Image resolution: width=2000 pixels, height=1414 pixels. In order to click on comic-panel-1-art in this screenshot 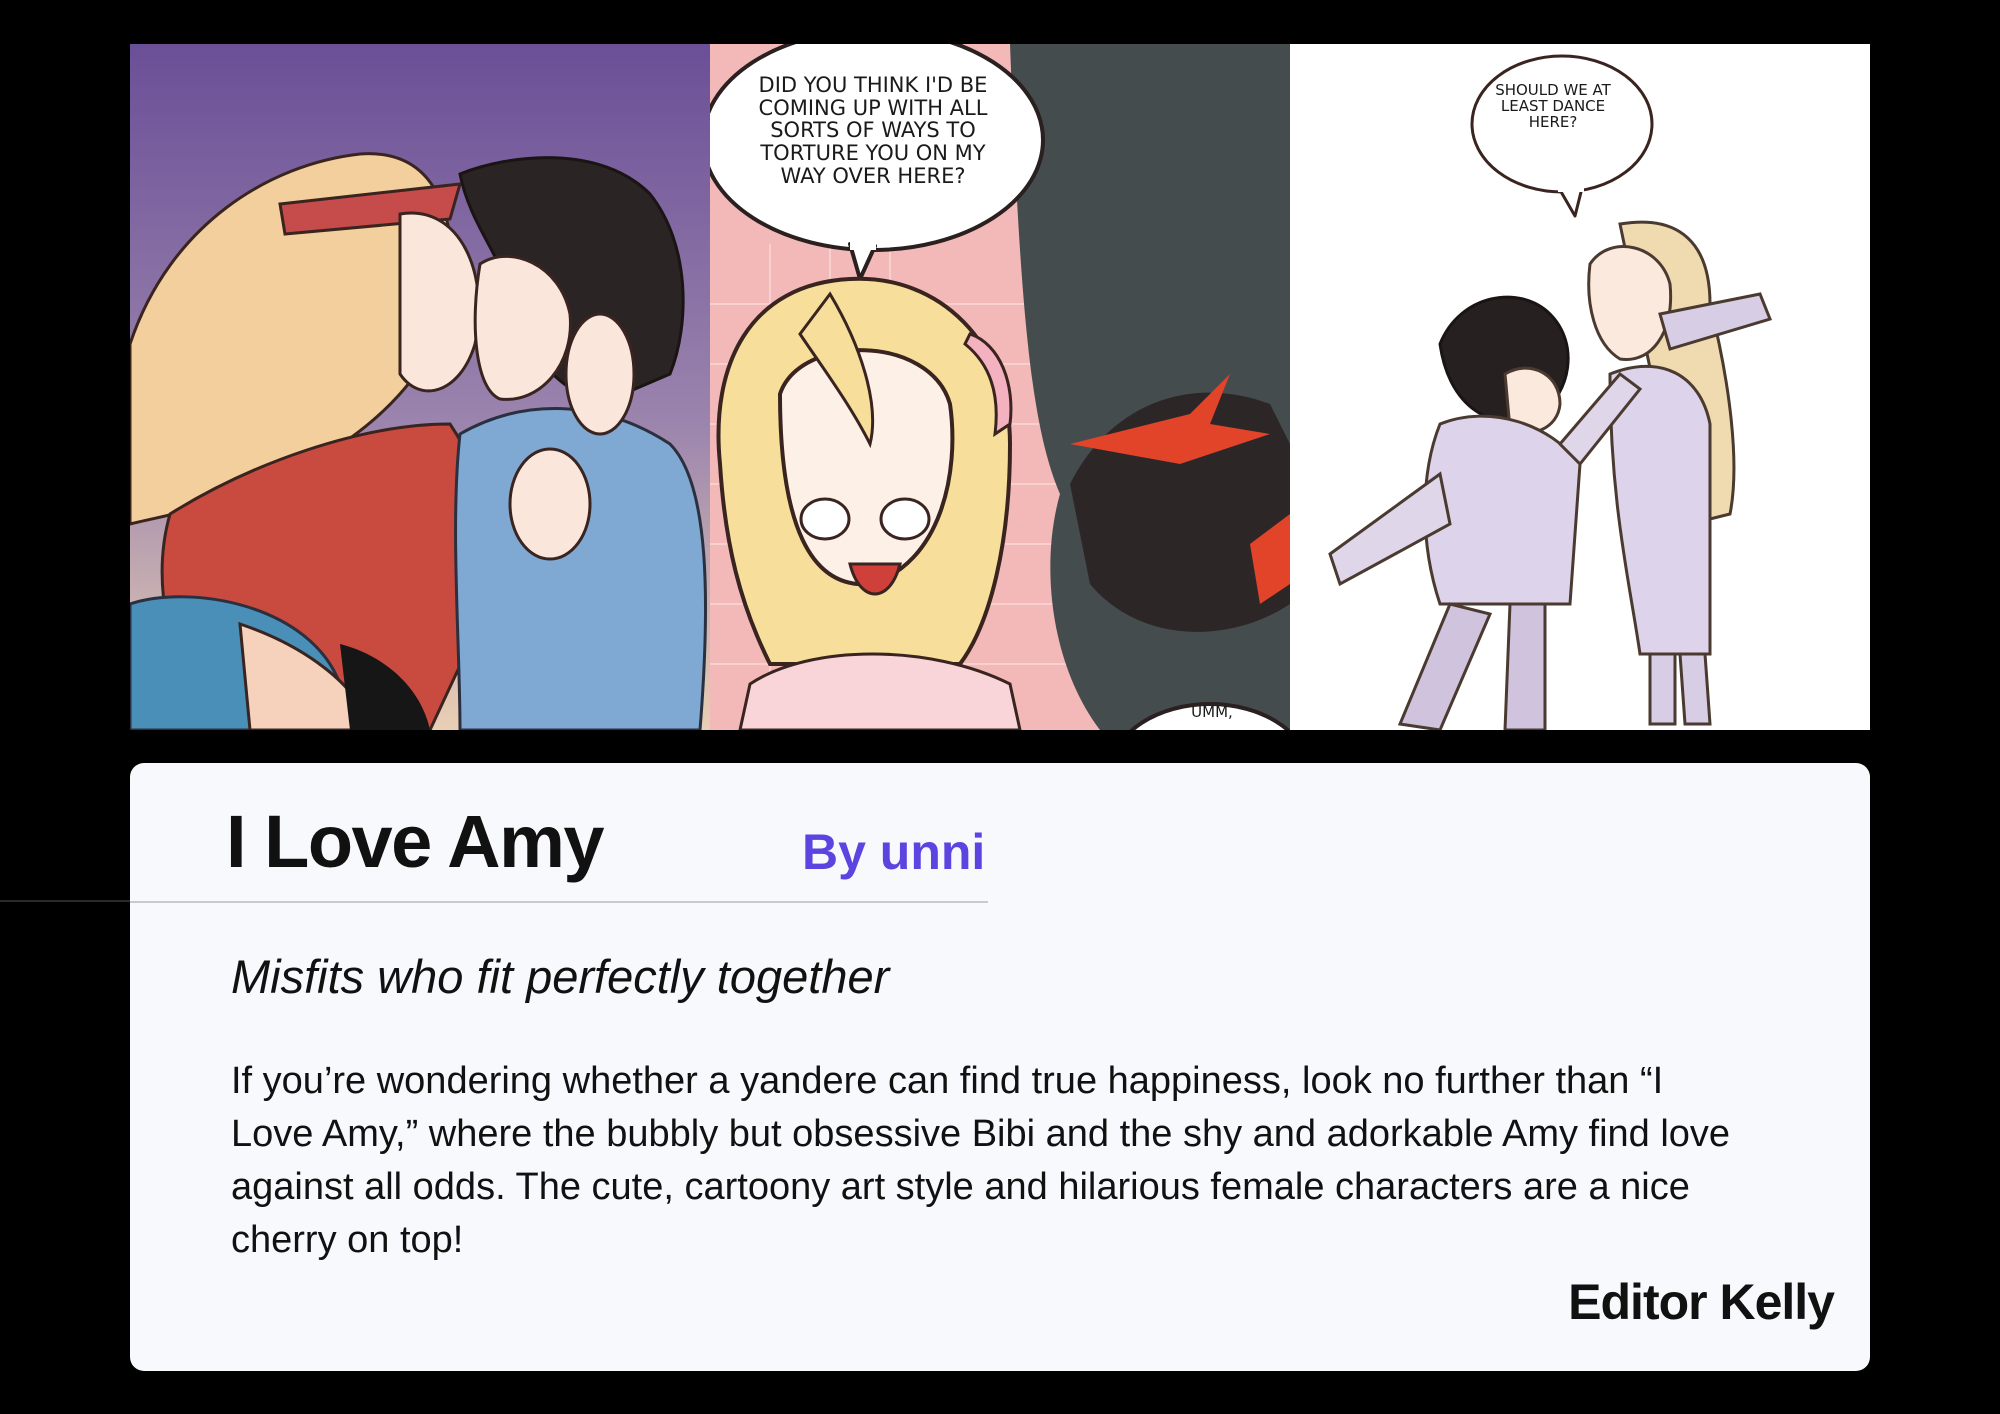, I will do `click(420, 387)`.